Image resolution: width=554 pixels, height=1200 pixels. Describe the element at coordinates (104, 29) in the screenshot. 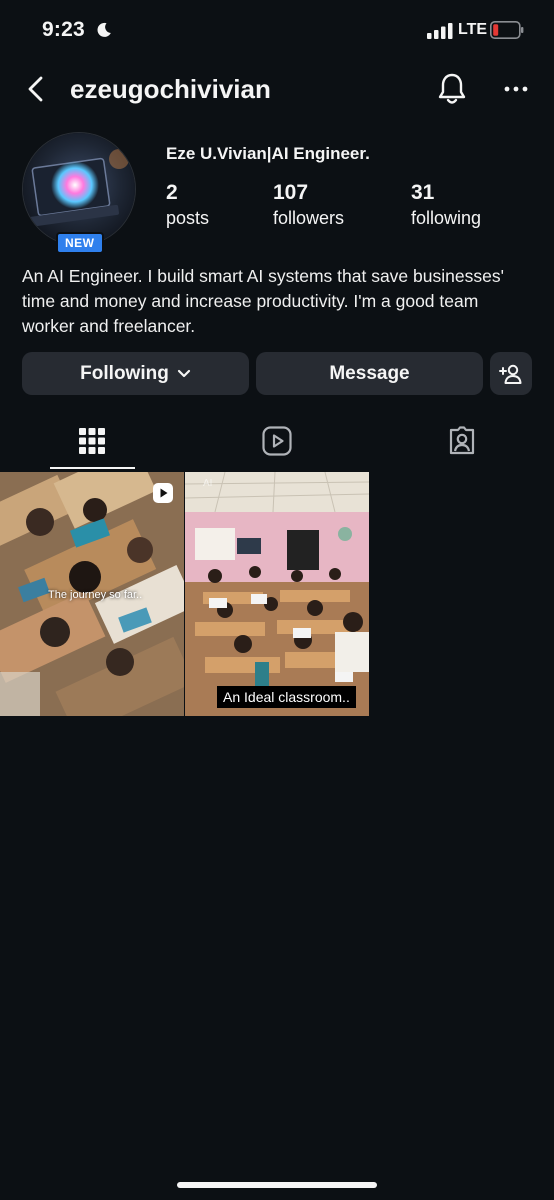

I see `moon-icon` at that location.